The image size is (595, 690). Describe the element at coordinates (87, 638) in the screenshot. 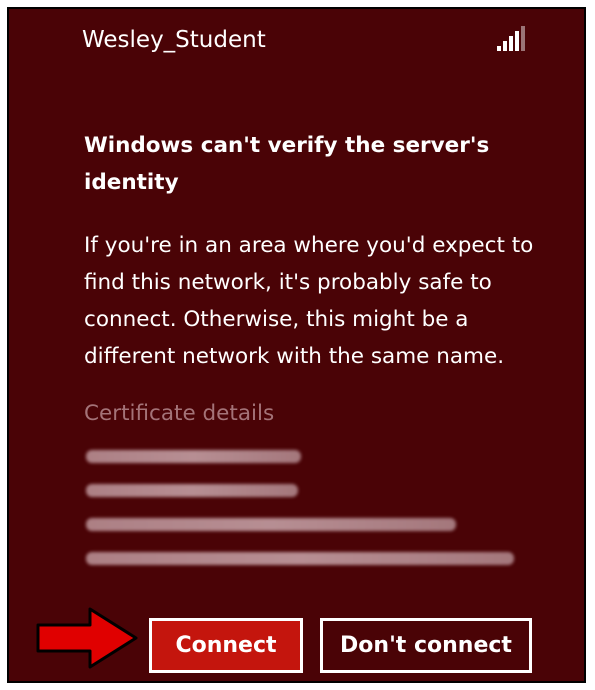

I see `red-arrow-icon` at that location.